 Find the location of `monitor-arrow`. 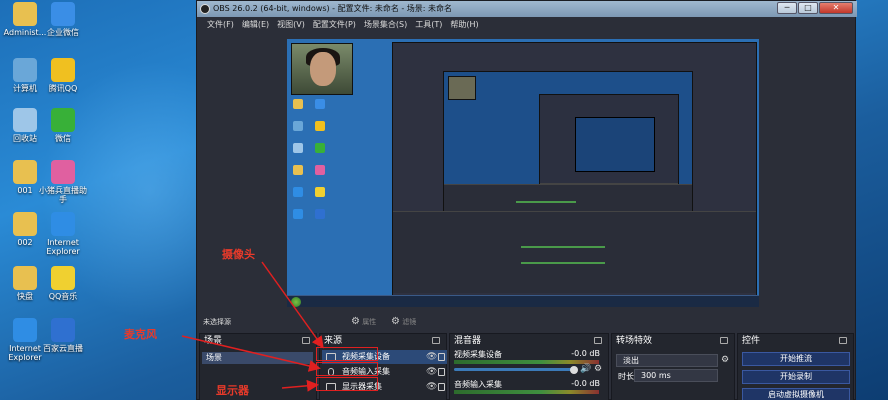

monitor-arrow is located at coordinates (300, 385).